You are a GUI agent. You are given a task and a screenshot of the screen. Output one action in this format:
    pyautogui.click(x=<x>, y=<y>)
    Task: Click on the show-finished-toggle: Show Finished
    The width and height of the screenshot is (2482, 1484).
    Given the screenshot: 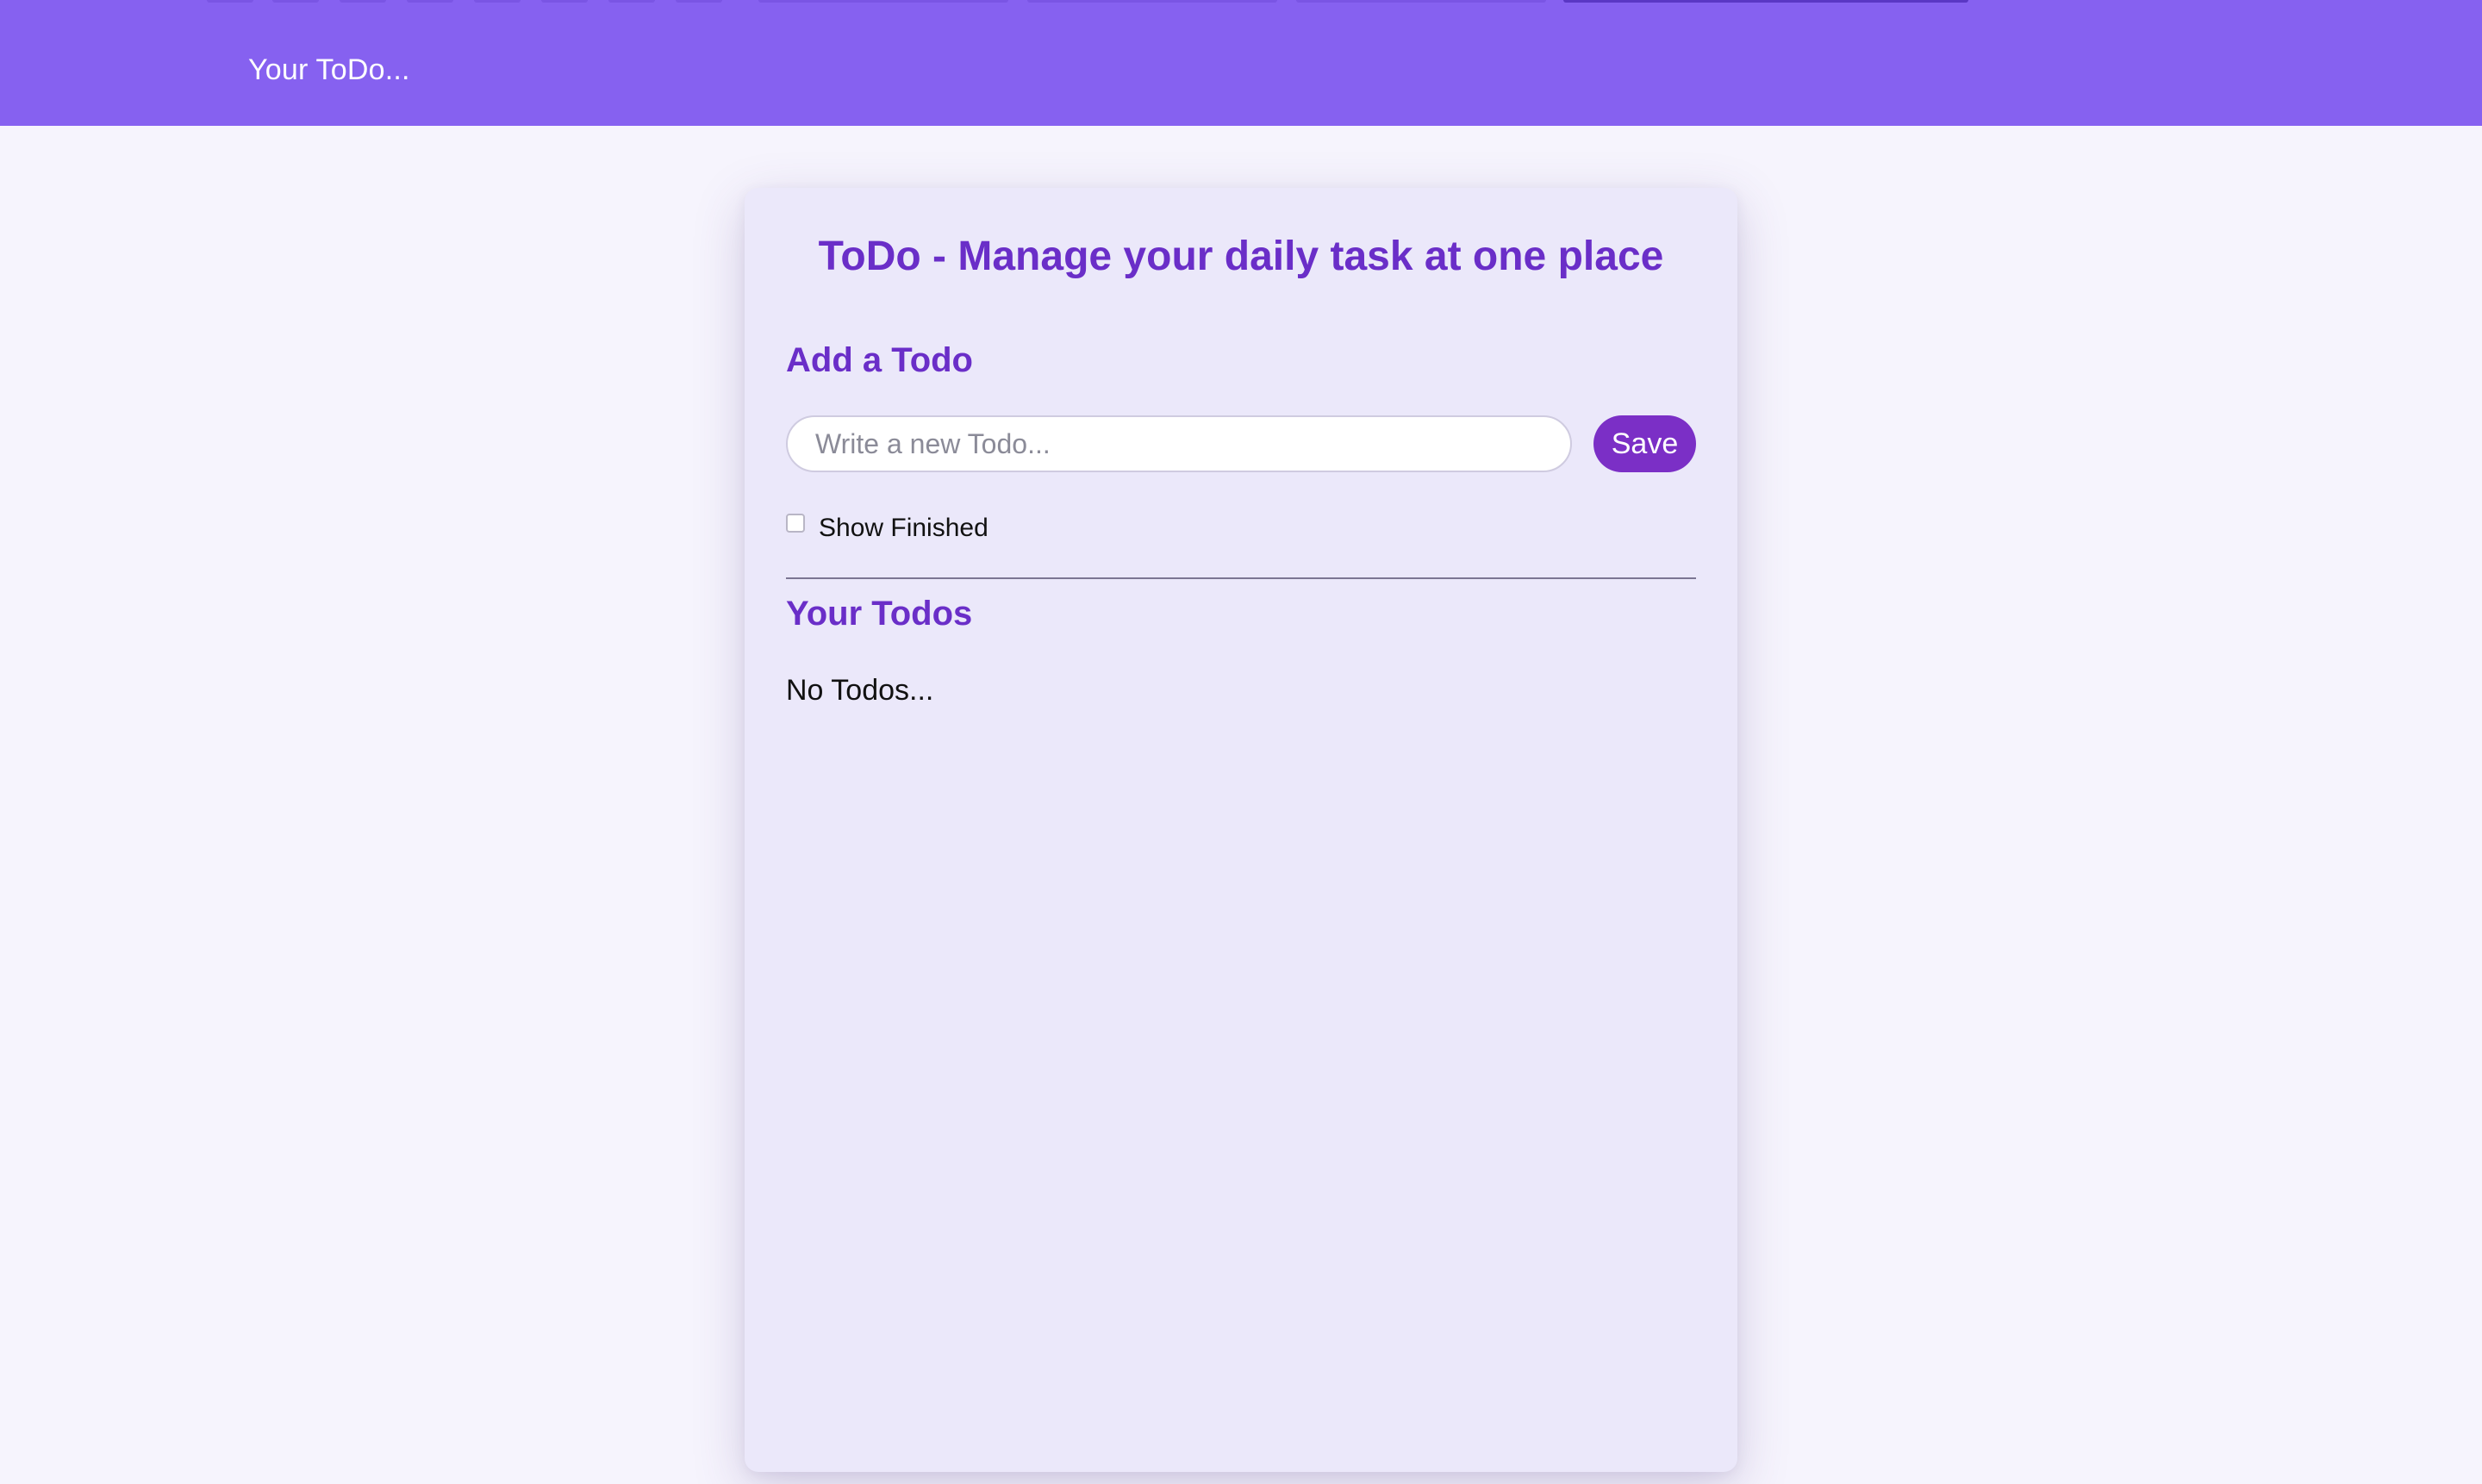 What is the action you would take?
    pyautogui.click(x=887, y=529)
    